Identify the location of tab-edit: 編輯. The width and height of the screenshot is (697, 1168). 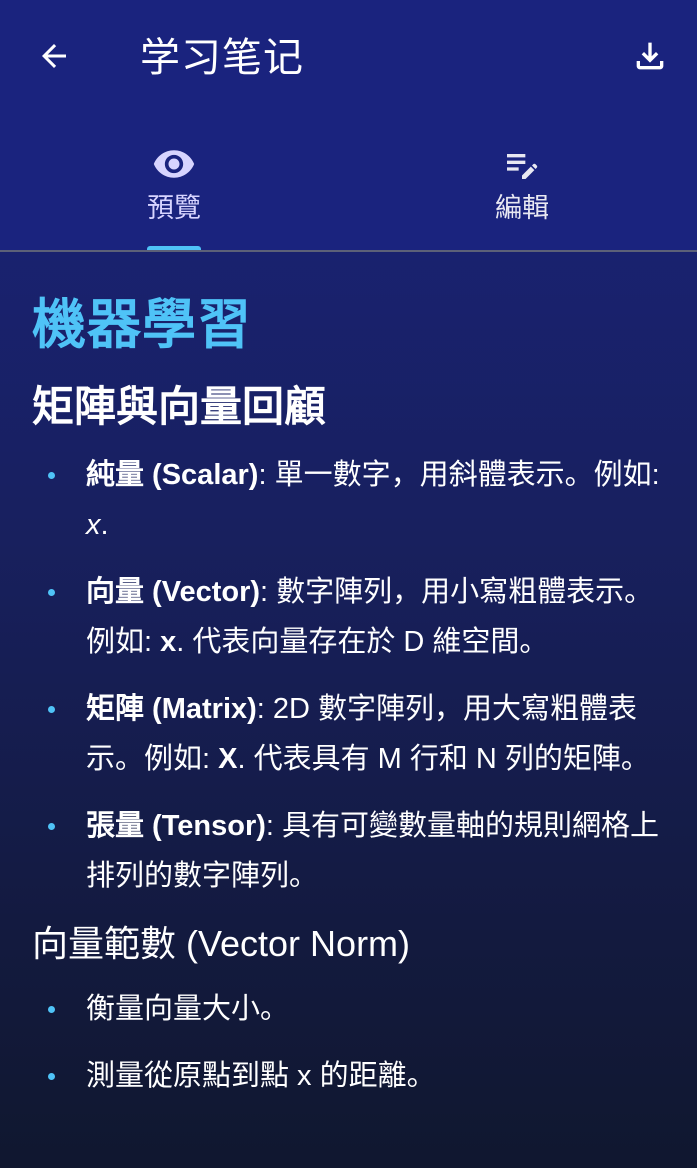
(522, 190).